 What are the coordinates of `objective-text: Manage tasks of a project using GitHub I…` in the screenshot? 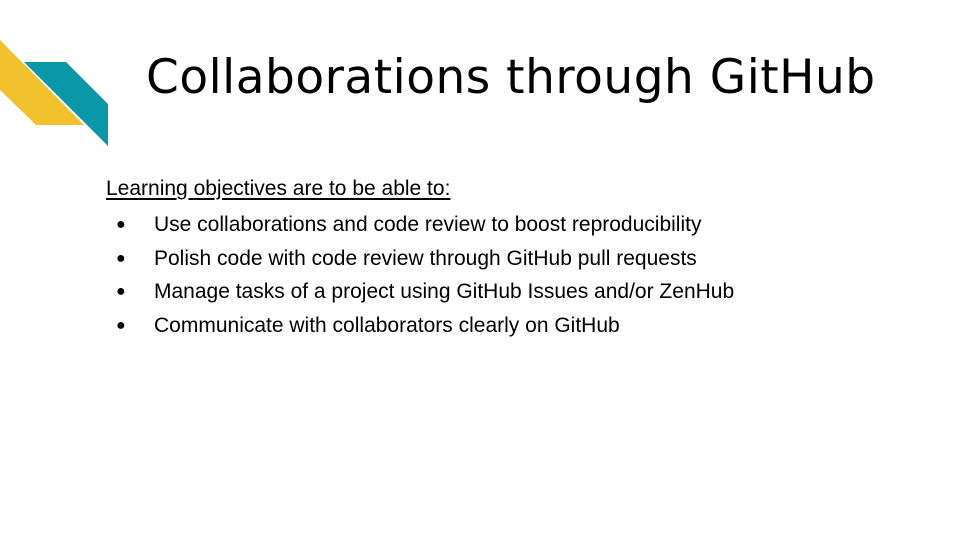 It's located at (444, 291).